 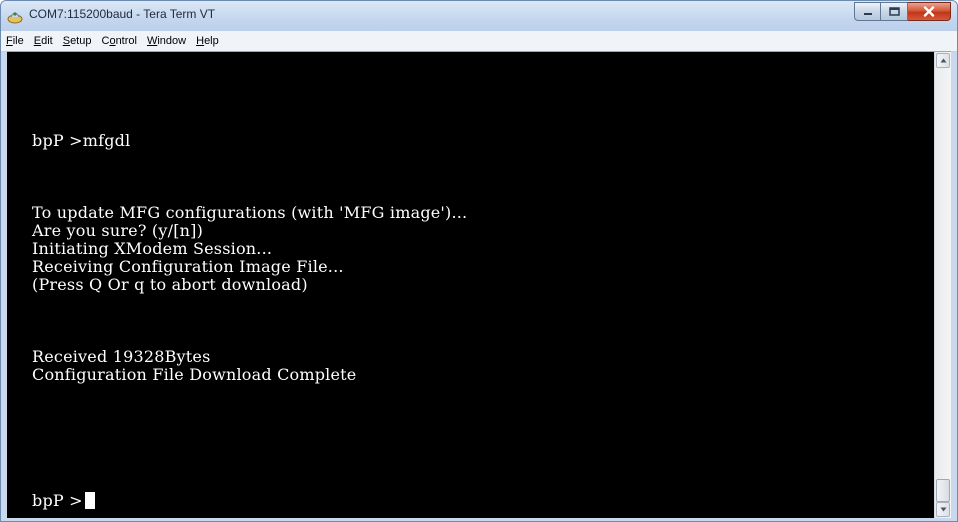 I want to click on menu-control: Control, so click(x=118, y=41).